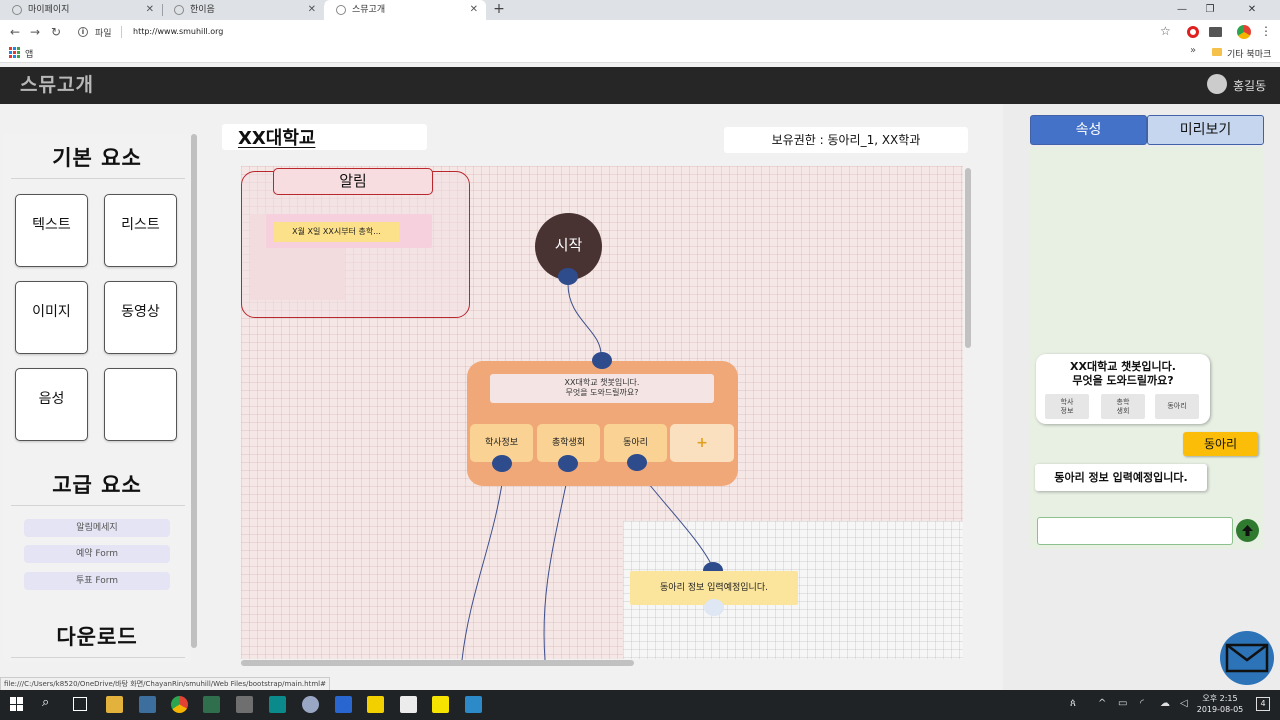 The width and height of the screenshot is (1280, 720). I want to click on tab-preview: 미리보기, so click(1205, 130).